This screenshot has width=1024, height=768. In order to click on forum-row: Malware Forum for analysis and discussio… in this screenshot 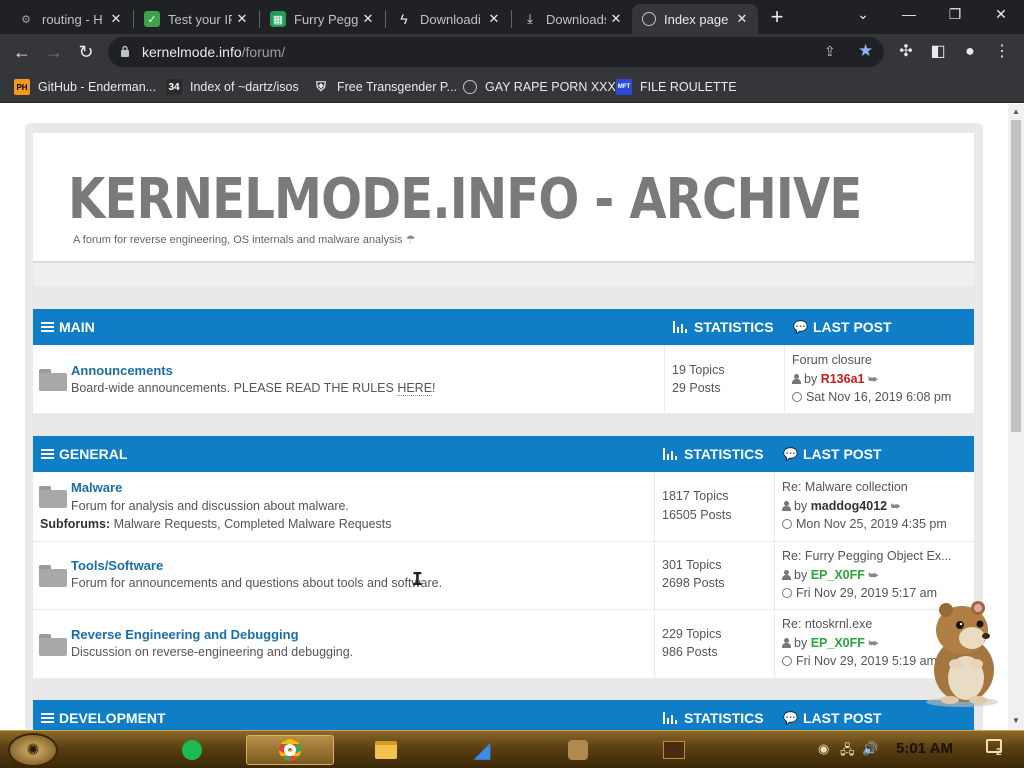, I will do `click(503, 507)`.